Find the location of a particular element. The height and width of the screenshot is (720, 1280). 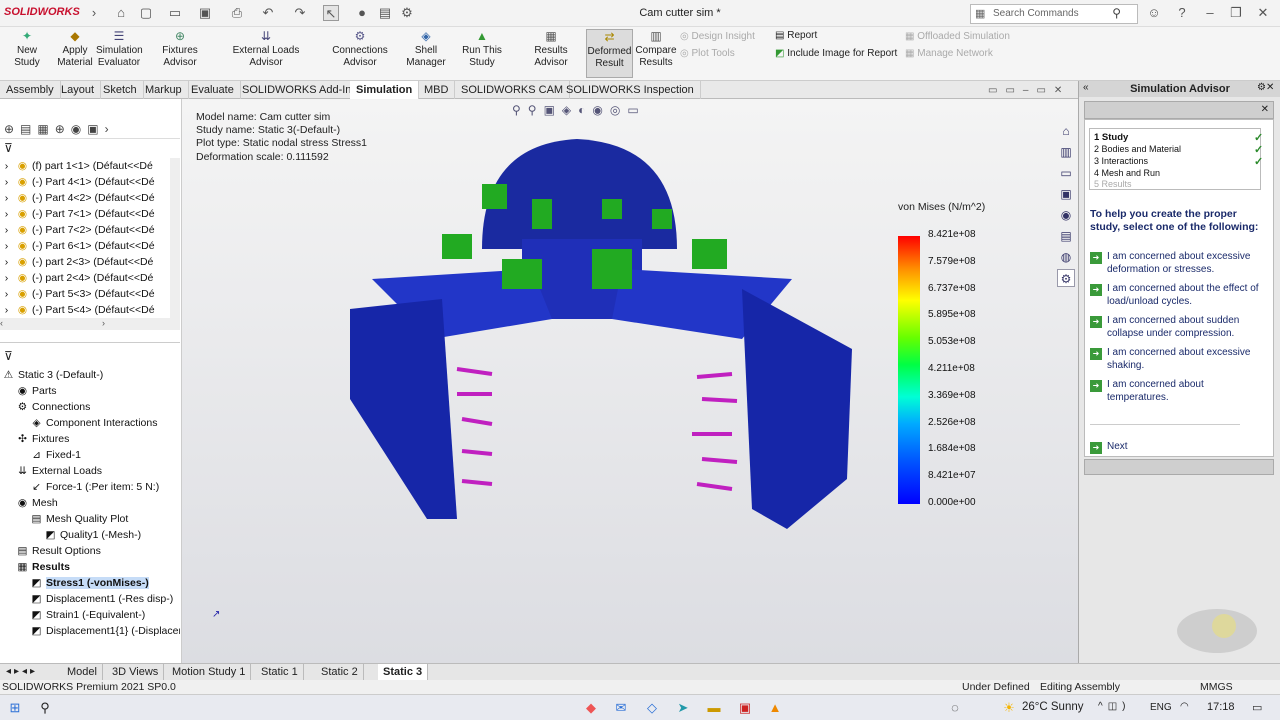

sim-tree-item: ◉ Parts is located at coordinates (90, 391).